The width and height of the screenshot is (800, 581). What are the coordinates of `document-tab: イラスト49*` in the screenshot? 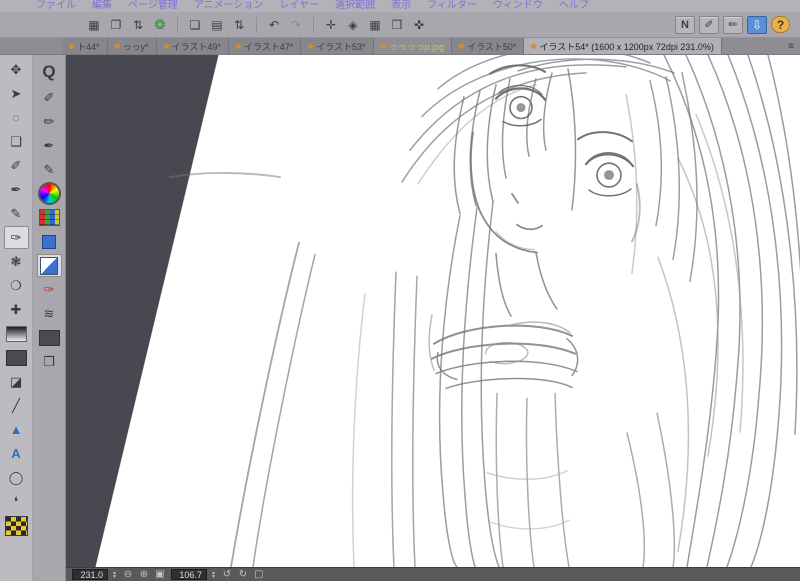 It's located at (192, 46).